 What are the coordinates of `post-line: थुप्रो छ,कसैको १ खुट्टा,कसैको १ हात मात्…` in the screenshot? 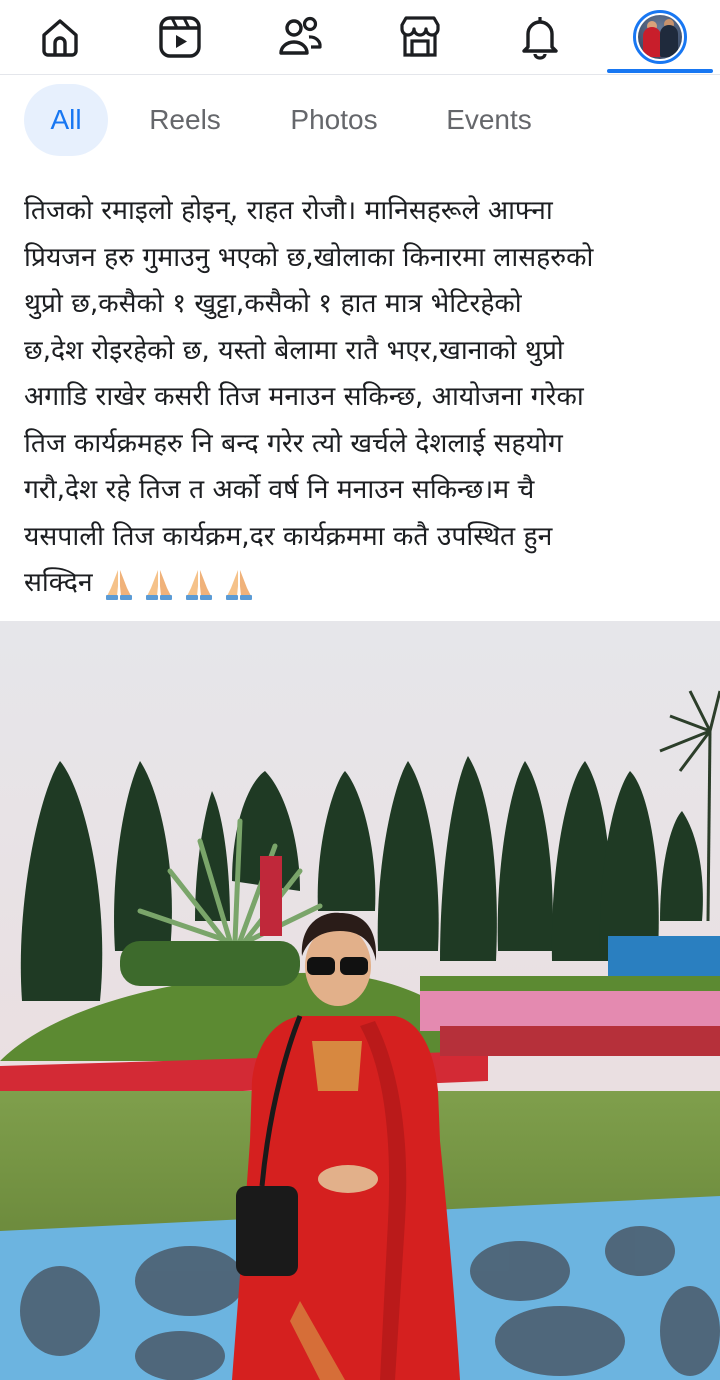 It's located at (273, 303).